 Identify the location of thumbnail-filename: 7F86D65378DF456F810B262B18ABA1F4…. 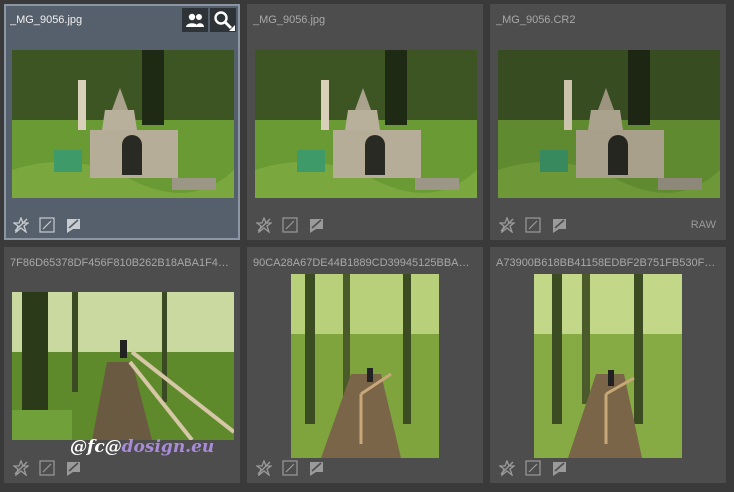
(119, 263).